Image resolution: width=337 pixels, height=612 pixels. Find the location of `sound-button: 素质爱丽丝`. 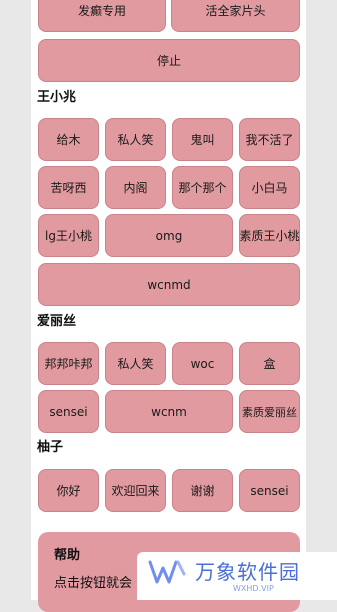

sound-button: 素质爱丽丝 is located at coordinates (269, 411).